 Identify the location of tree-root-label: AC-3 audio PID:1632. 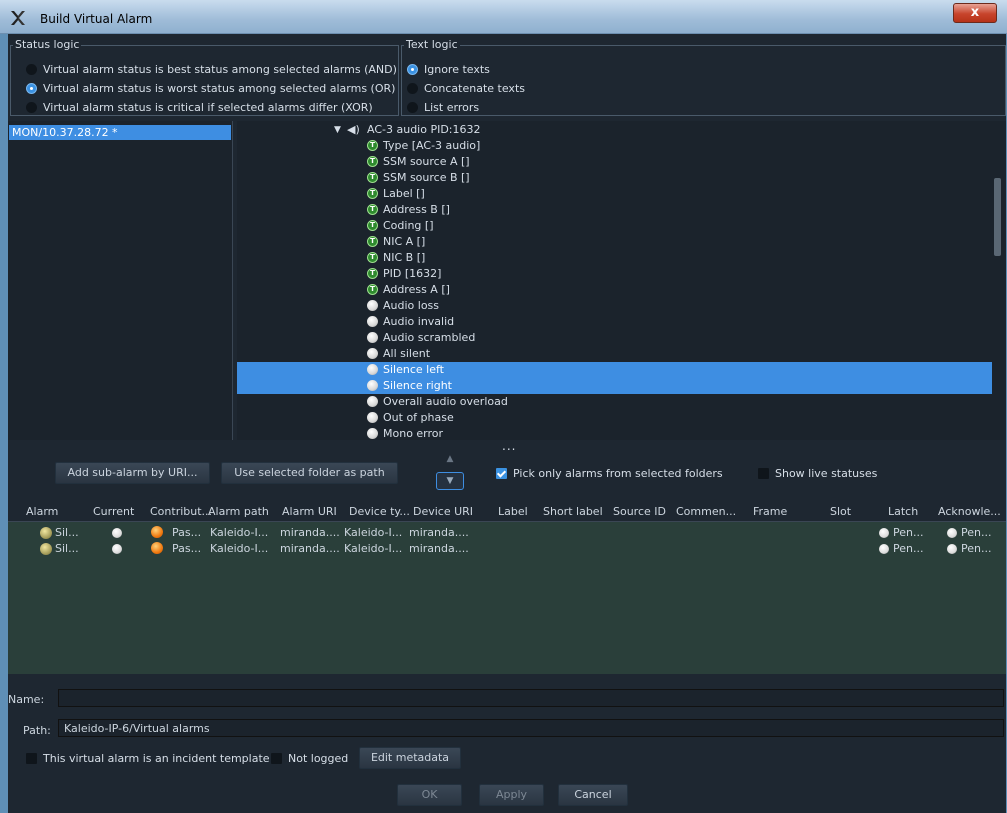
(424, 129).